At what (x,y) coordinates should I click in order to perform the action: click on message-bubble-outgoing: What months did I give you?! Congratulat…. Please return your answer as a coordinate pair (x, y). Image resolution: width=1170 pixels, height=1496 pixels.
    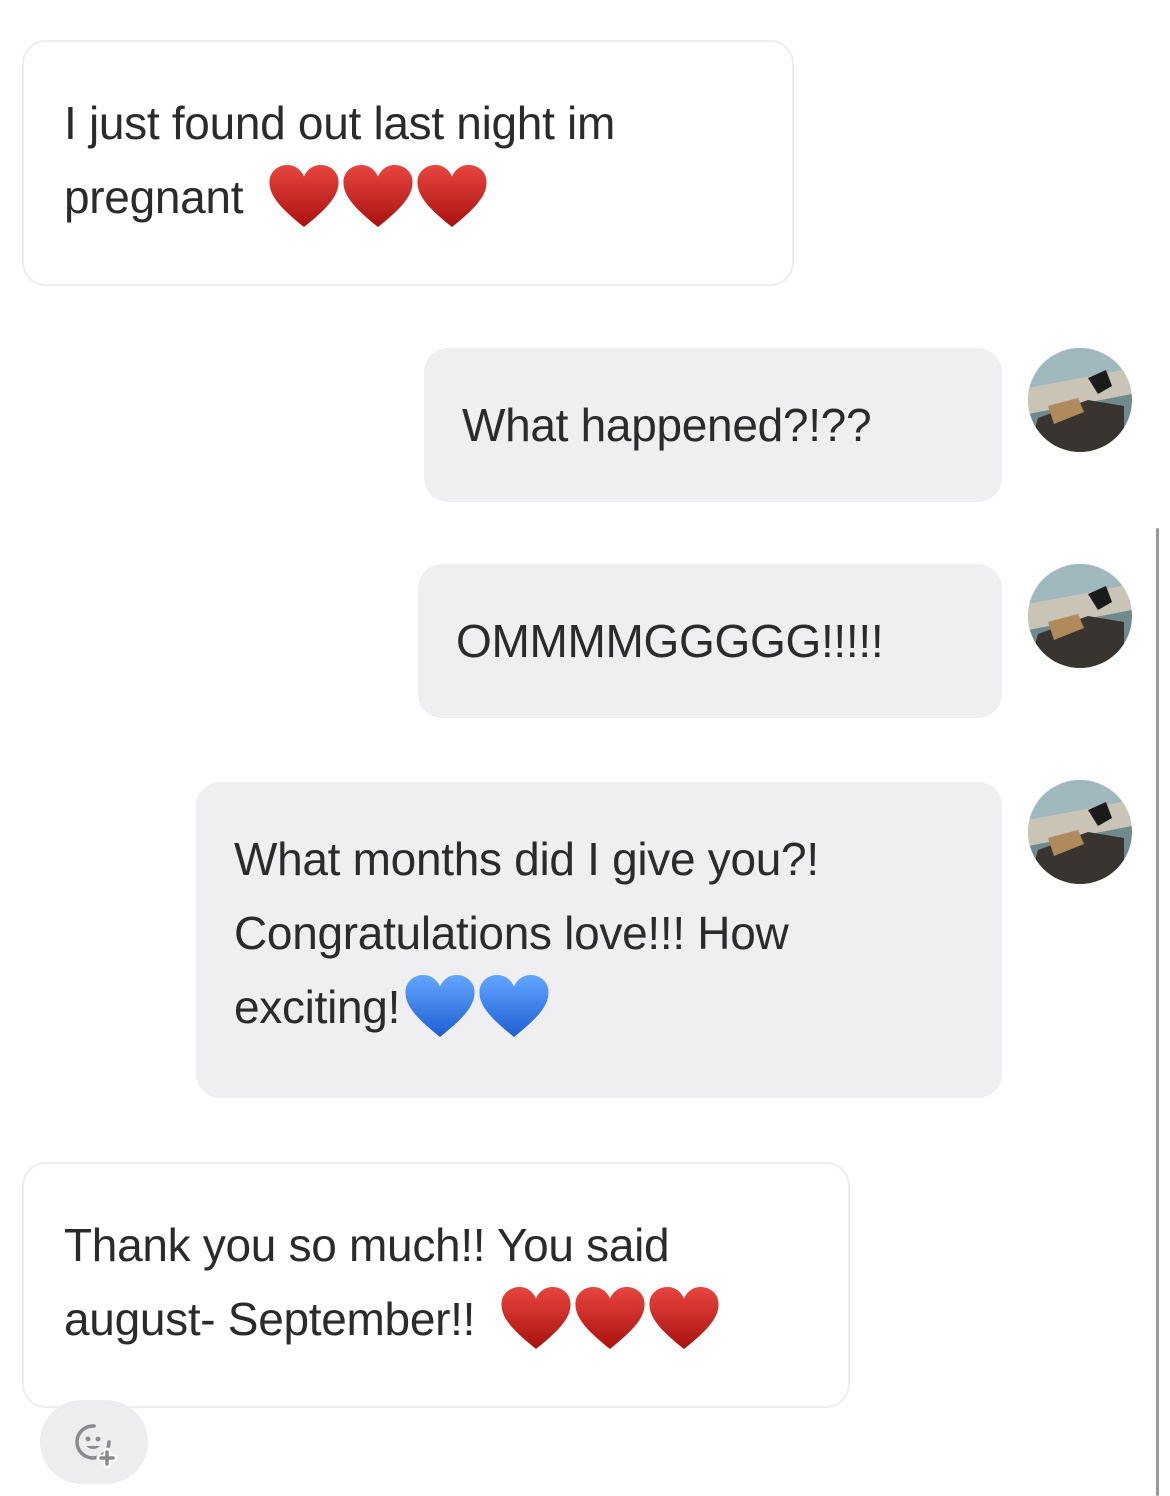
    Looking at the image, I should click on (599, 940).